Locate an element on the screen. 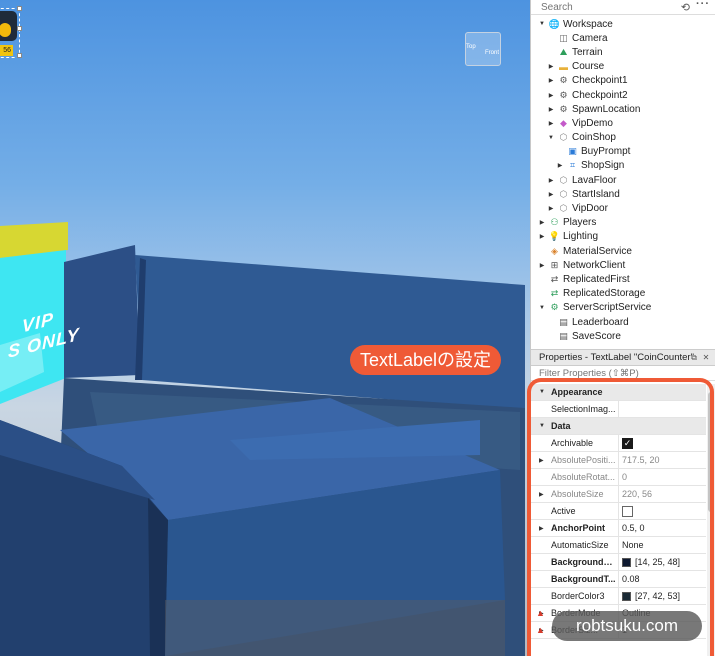 Image resolution: width=715 pixels, height=656 pixels. property-value: 0.08 is located at coordinates (631, 579).